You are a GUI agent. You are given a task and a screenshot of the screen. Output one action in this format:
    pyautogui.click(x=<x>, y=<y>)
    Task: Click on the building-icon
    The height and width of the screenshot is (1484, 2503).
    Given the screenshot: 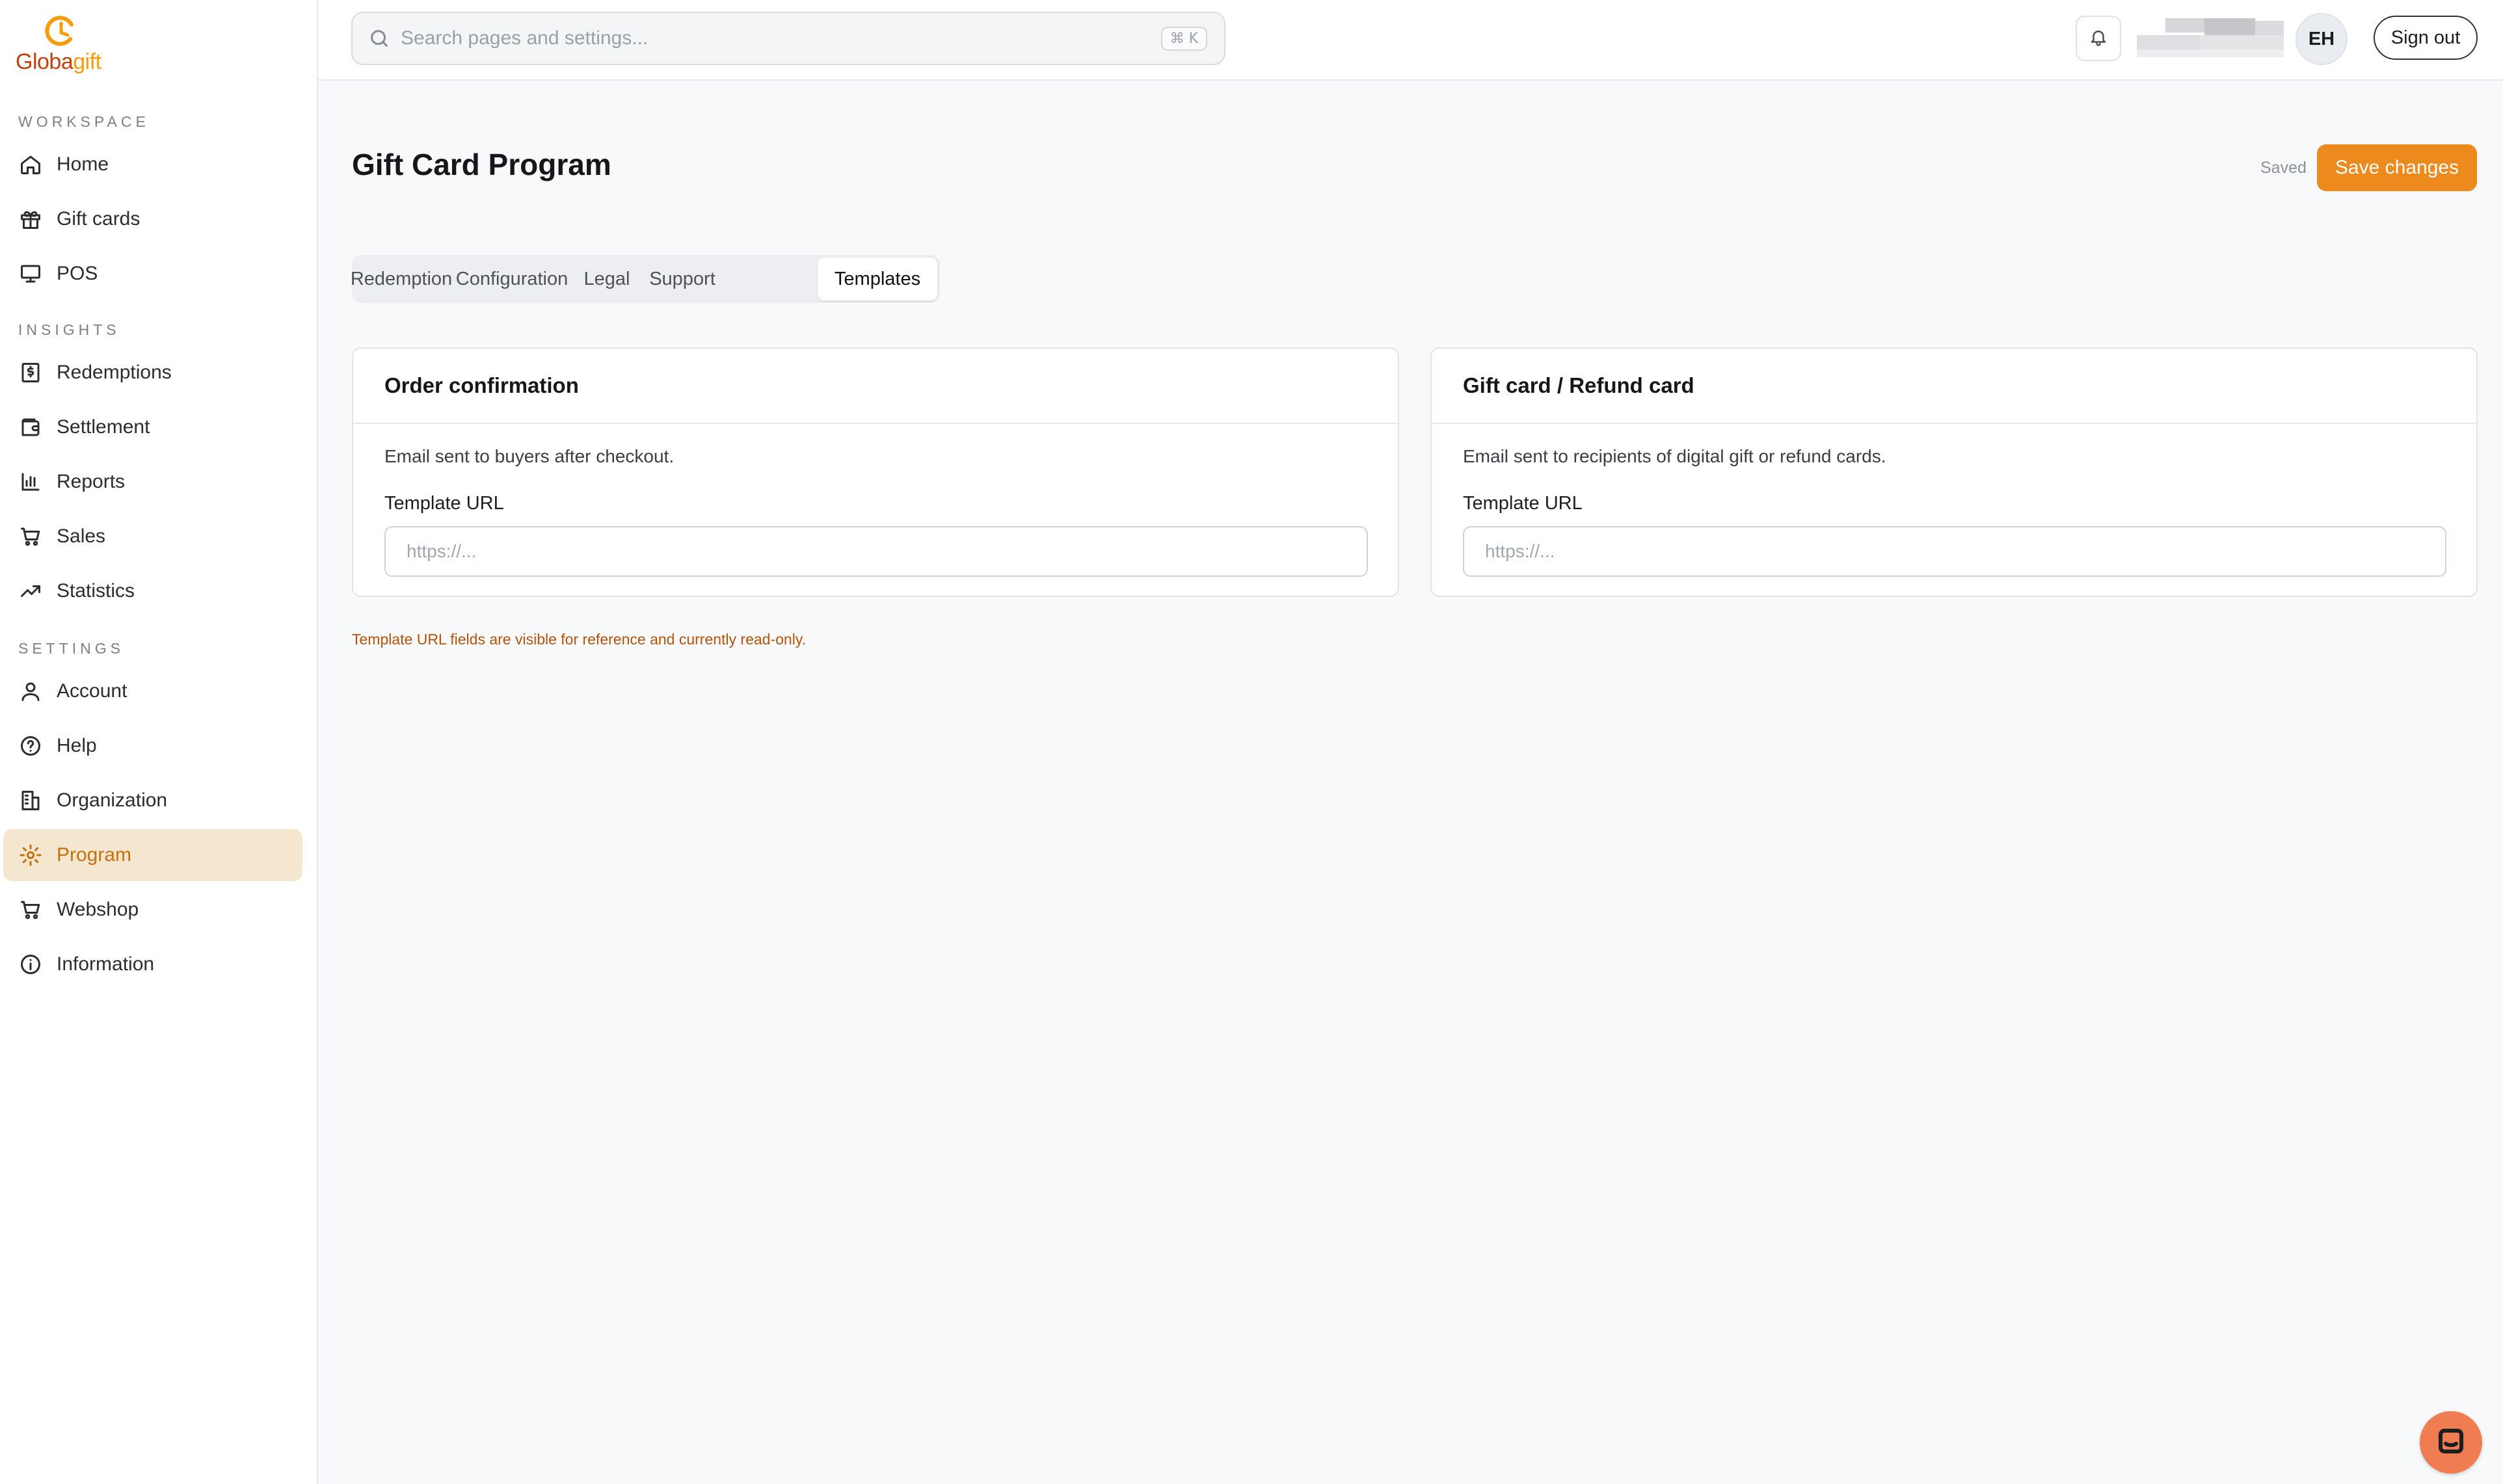 What is the action you would take?
    pyautogui.click(x=31, y=801)
    